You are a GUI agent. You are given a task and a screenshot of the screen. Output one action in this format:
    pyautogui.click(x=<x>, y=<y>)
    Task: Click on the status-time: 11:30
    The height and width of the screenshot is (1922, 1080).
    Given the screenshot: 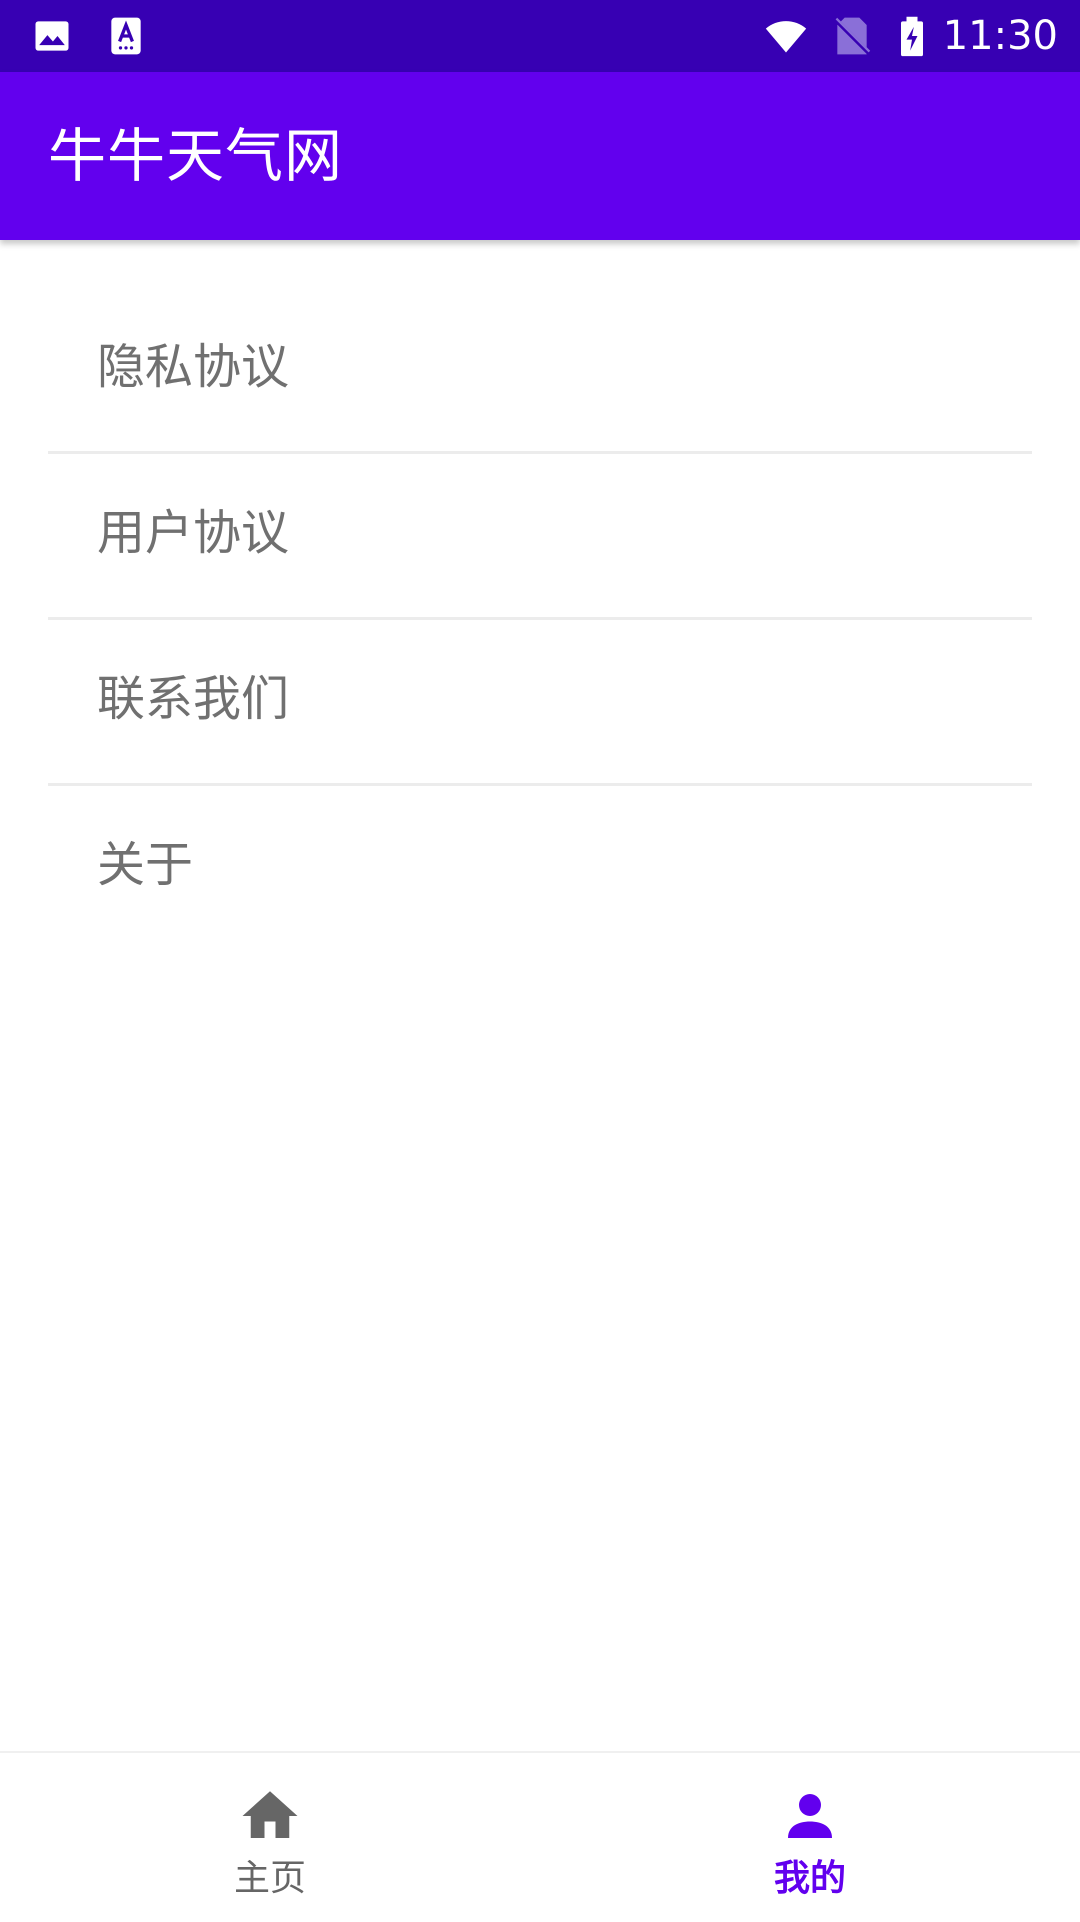 What is the action you would take?
    pyautogui.click(x=1000, y=36)
    